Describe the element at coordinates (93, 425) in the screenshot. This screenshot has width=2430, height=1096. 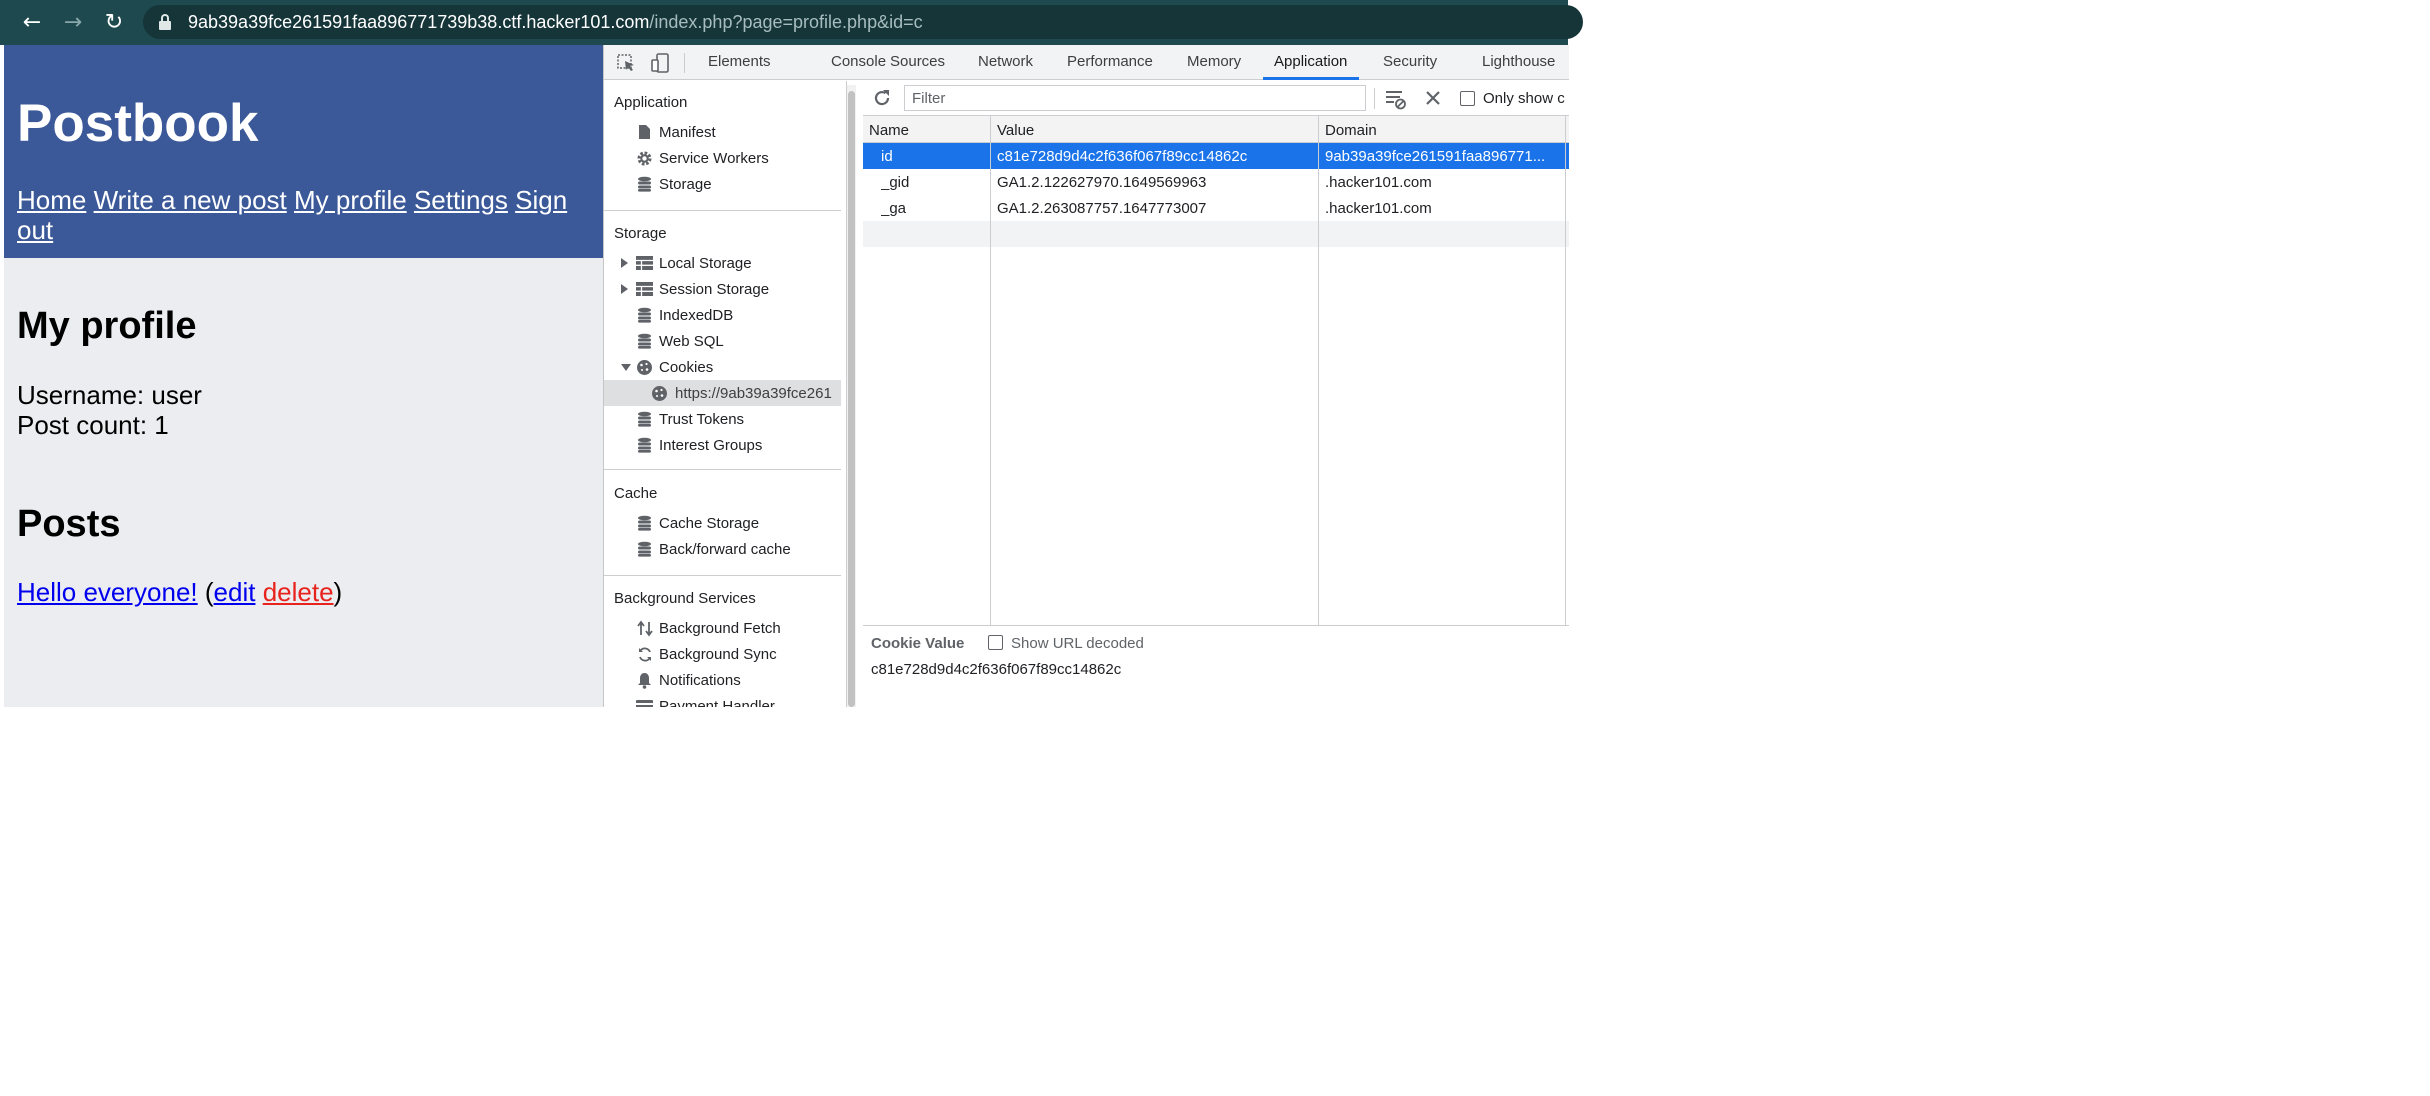
I see `post-count-text: Post count: 1` at that location.